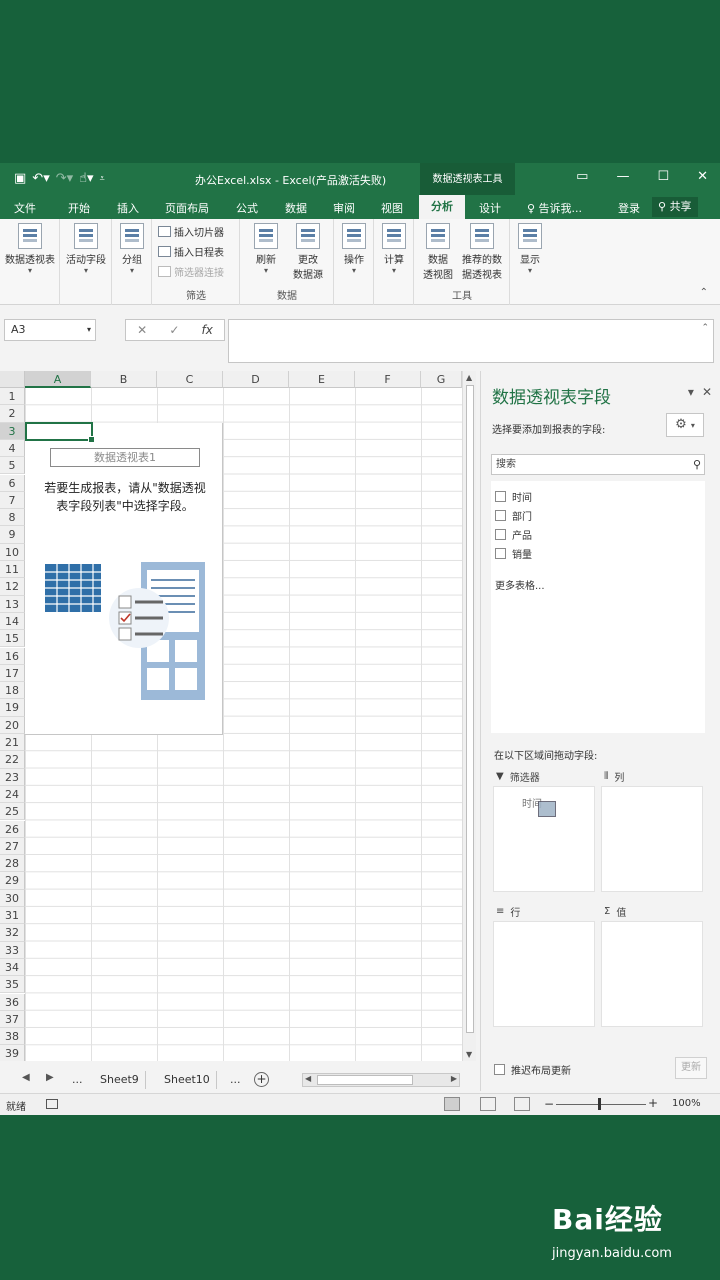  Describe the element at coordinates (12, 950) in the screenshot. I see `row-header: 33` at that location.